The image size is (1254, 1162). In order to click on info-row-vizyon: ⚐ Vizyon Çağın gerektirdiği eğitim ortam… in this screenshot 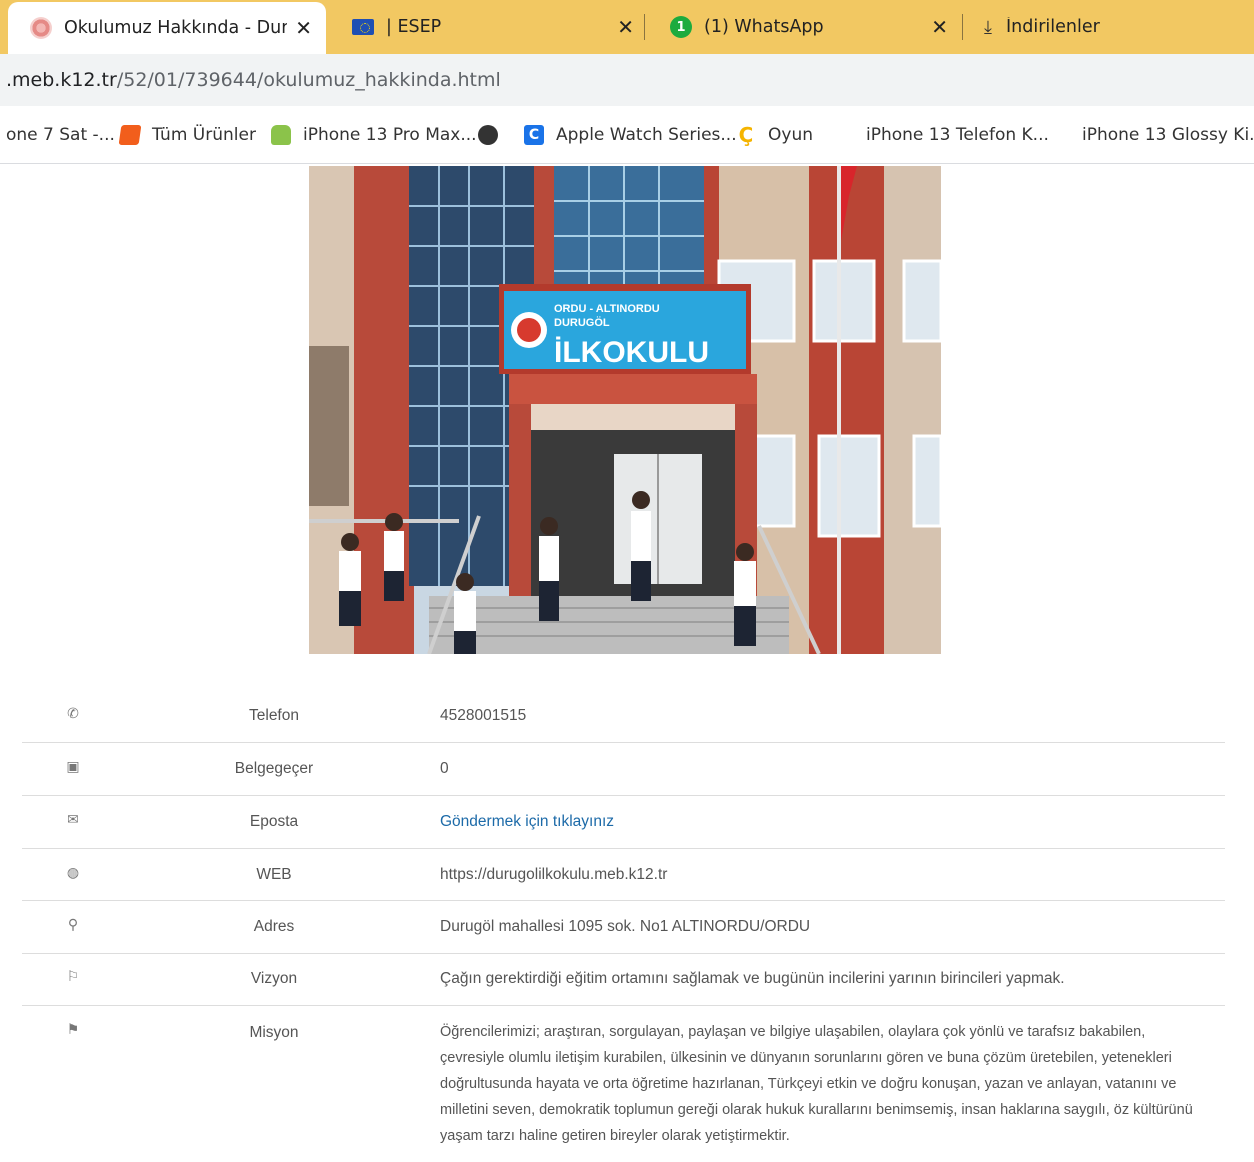, I will do `click(623, 980)`.